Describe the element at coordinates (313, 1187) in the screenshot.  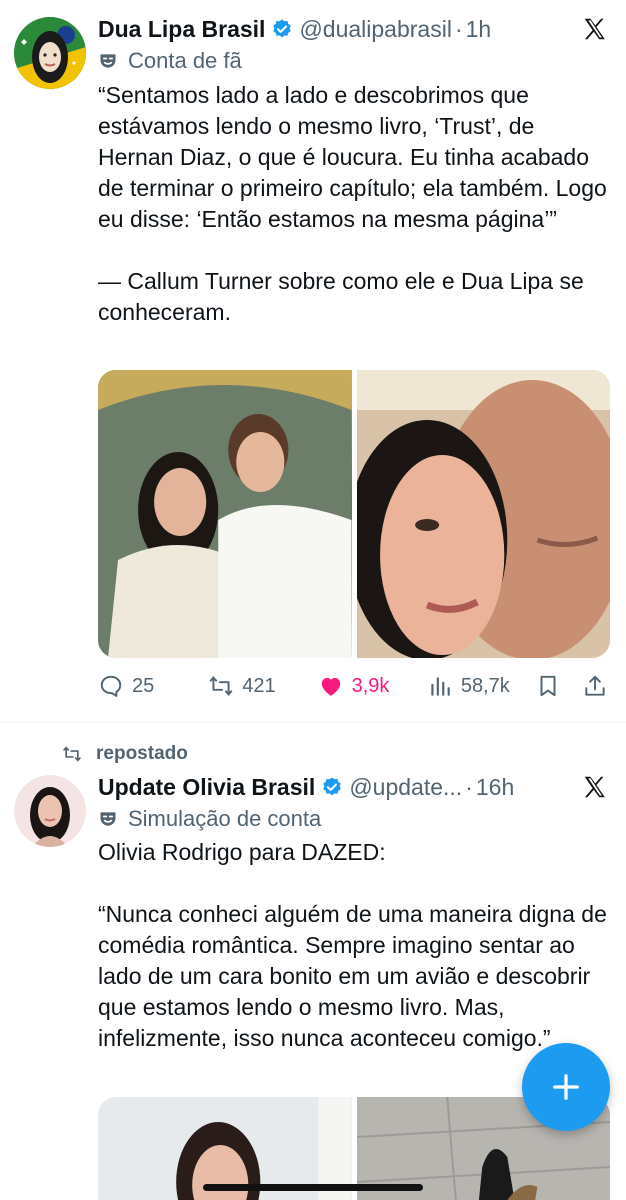
I see `home-indicator` at that location.